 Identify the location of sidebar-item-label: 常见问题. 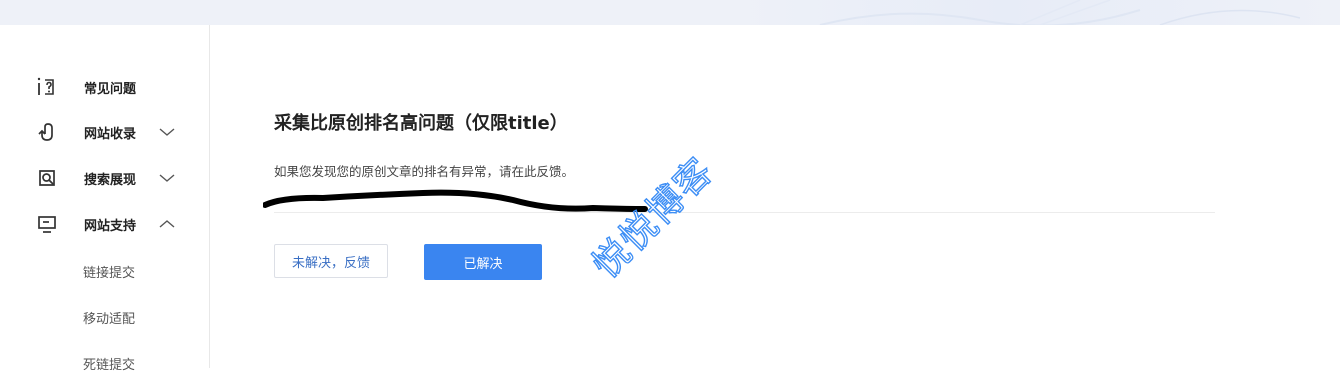
(110, 89).